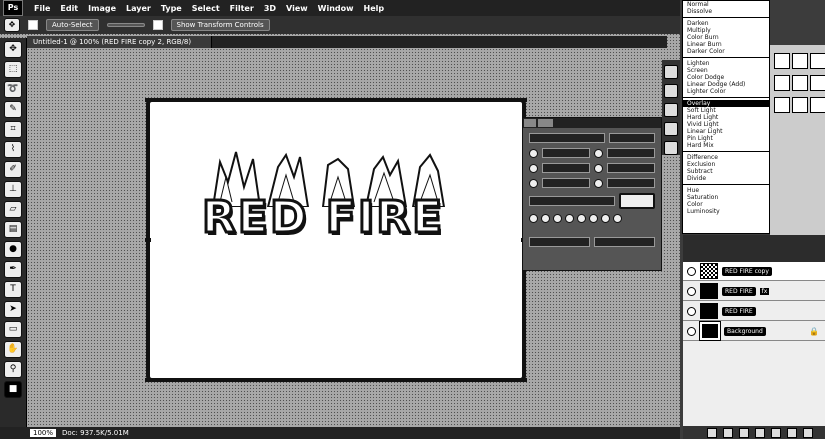 This screenshot has height=439, width=825. What do you see at coordinates (557, 218) in the screenshot?
I see `all-caps-icon` at bounding box center [557, 218].